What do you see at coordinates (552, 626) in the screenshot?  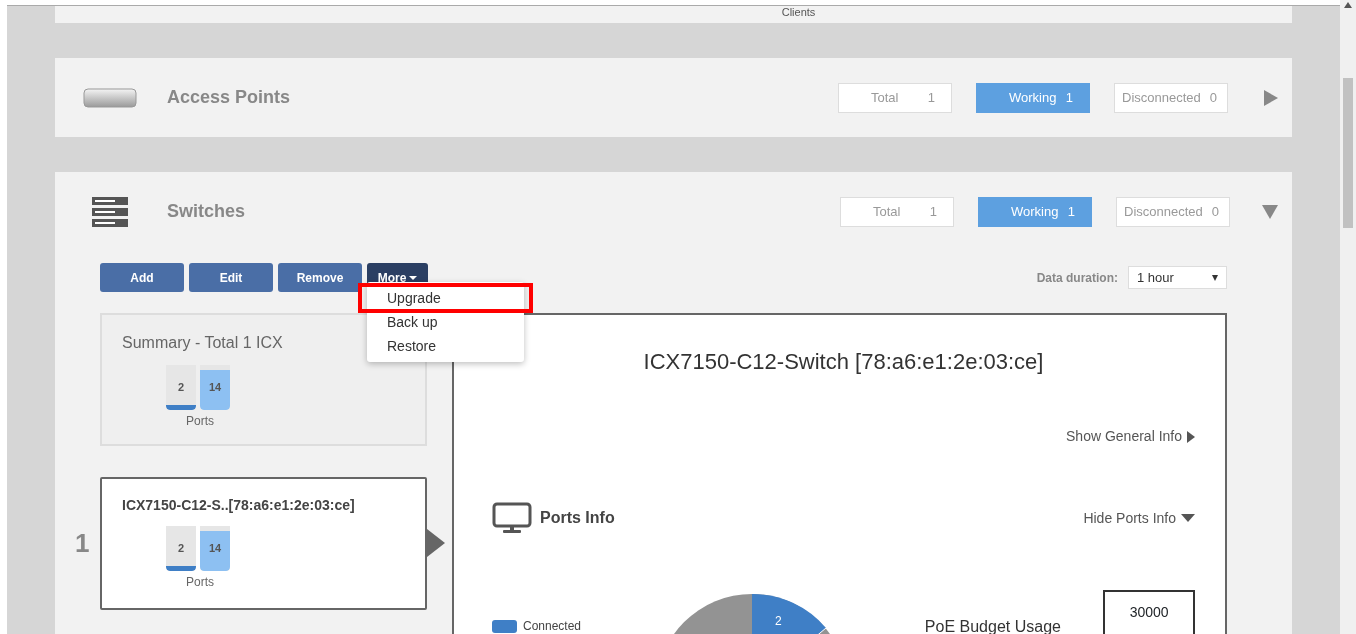 I see `legend-label: Connected` at bounding box center [552, 626].